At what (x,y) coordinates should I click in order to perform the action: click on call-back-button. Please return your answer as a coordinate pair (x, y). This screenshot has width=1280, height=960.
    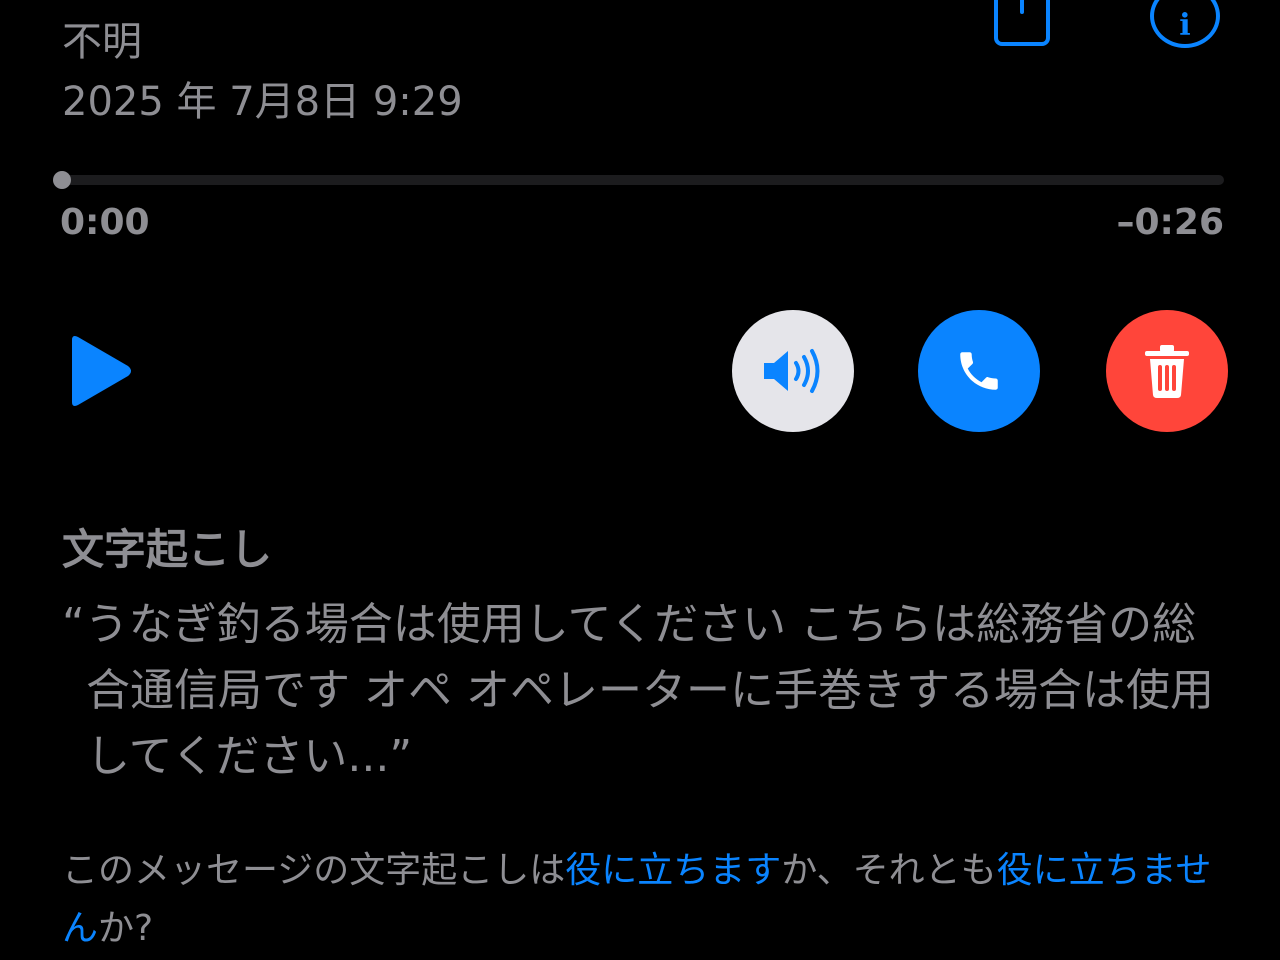
    Looking at the image, I should click on (979, 371).